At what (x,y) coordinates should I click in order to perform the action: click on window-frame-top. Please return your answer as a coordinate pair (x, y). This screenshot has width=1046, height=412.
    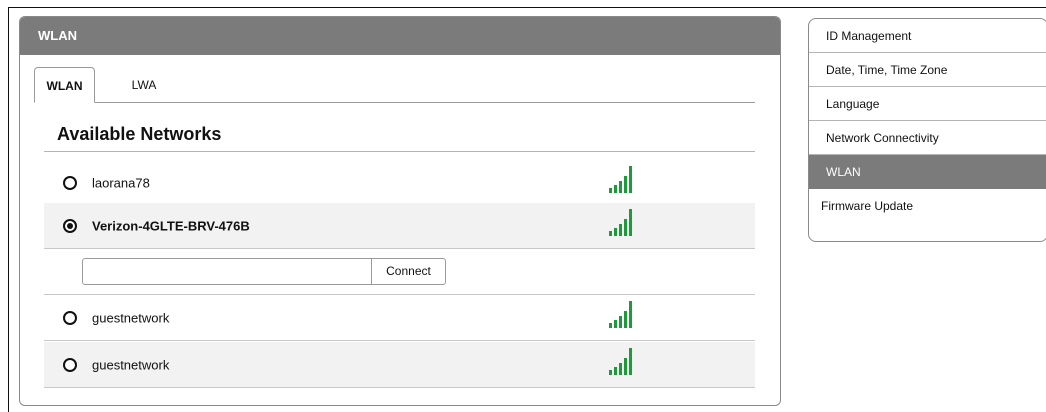
    Looking at the image, I should click on (527, 7).